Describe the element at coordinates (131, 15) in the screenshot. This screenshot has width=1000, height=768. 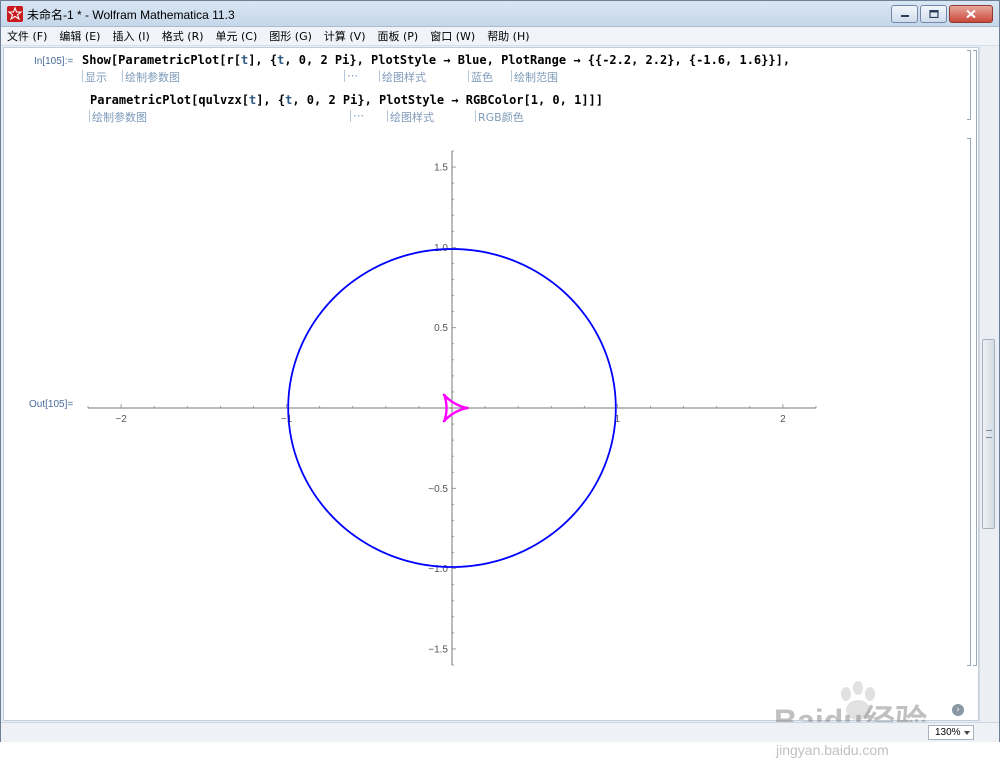
I see `window-title: 未命名-1 * - Wolfram Mathematica 11.3` at that location.